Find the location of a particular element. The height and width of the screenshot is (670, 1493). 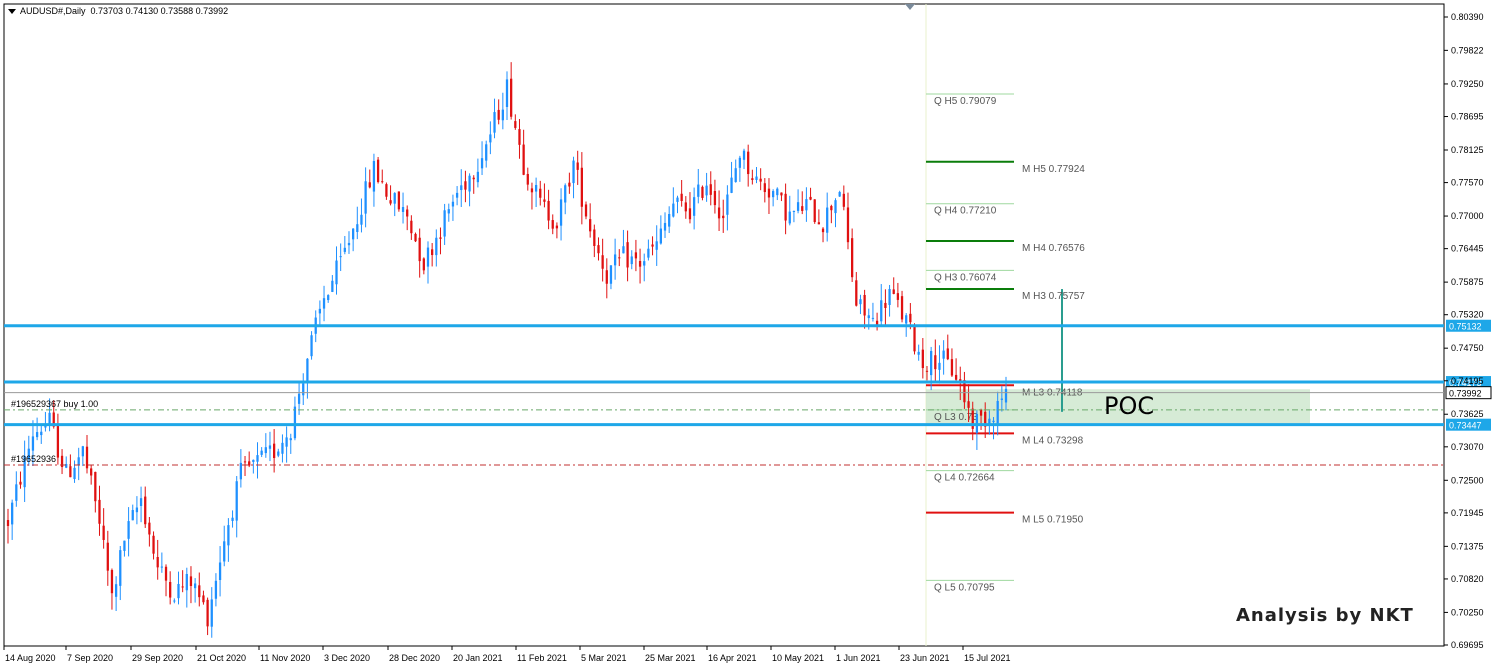

y-tick-label: 0.76445 is located at coordinates (1467, 249).